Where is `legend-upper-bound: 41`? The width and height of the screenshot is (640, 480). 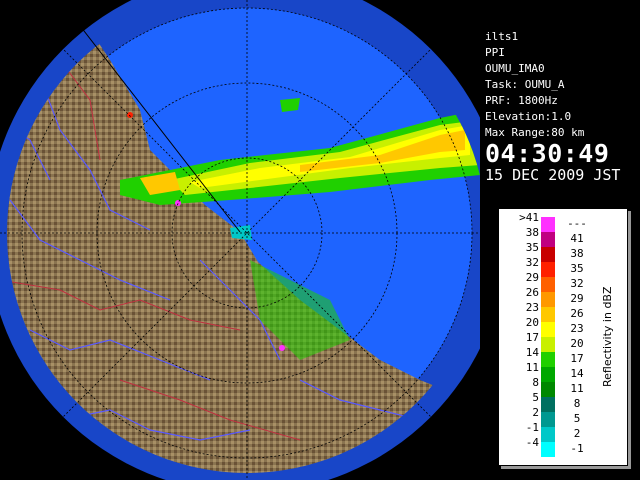 legend-upper-bound: 41 is located at coordinates (577, 238).